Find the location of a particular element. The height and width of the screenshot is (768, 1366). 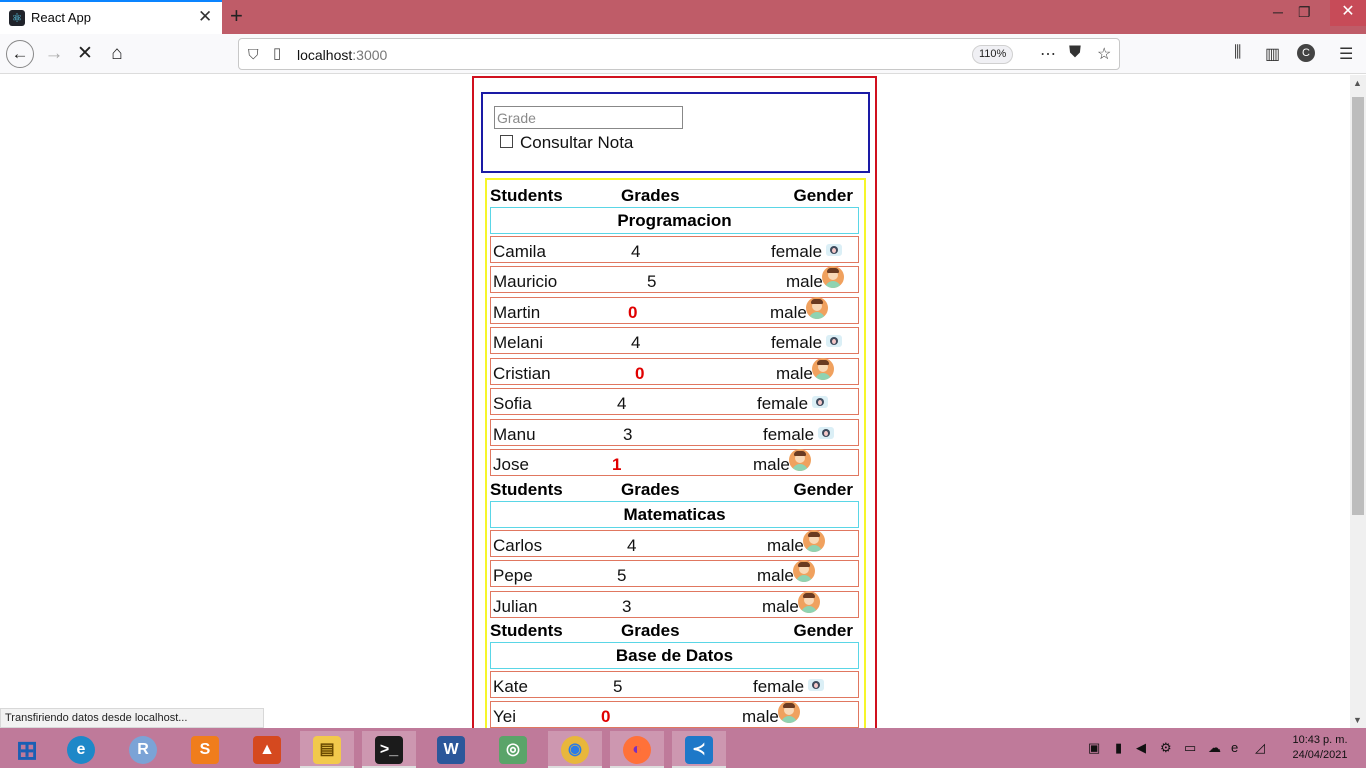

student-row: Sofia 4 female is located at coordinates (674, 401).